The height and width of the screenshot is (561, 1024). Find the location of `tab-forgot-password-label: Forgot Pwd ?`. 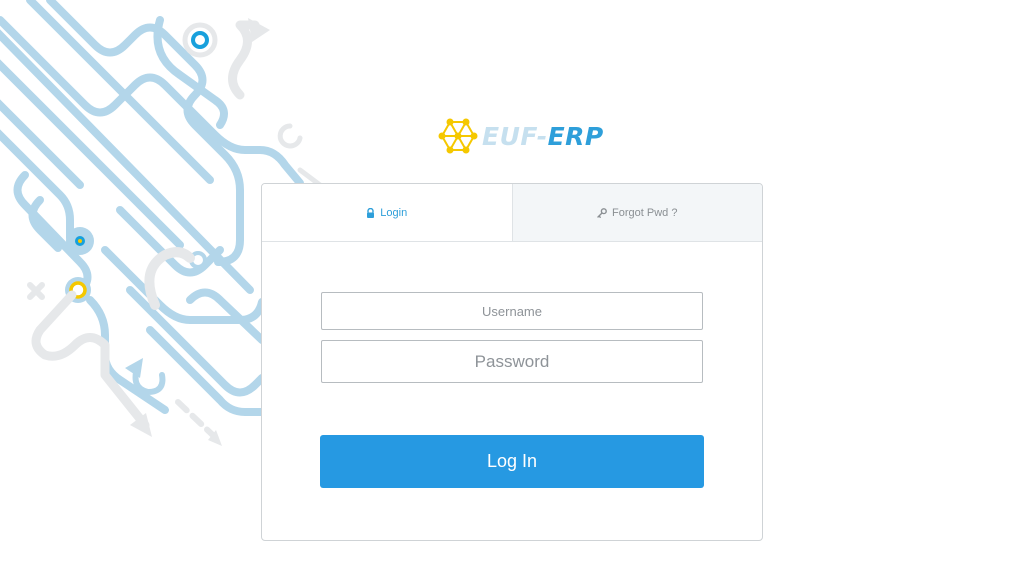

tab-forgot-password-label: Forgot Pwd ? is located at coordinates (645, 212).